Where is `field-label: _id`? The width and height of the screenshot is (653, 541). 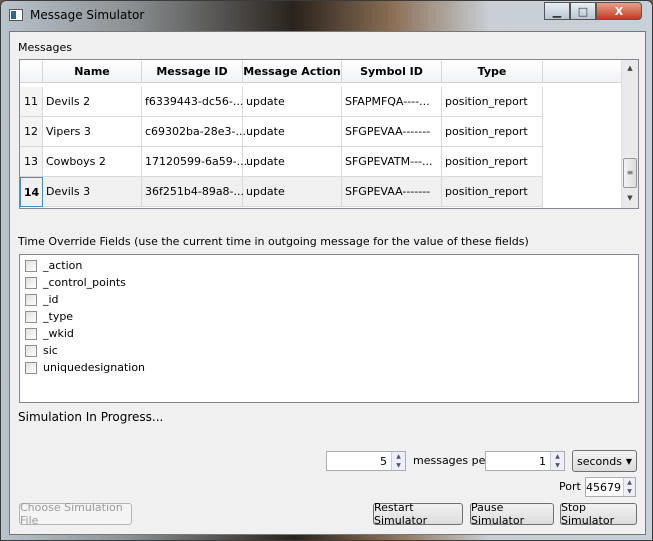
field-label: _id is located at coordinates (51, 299).